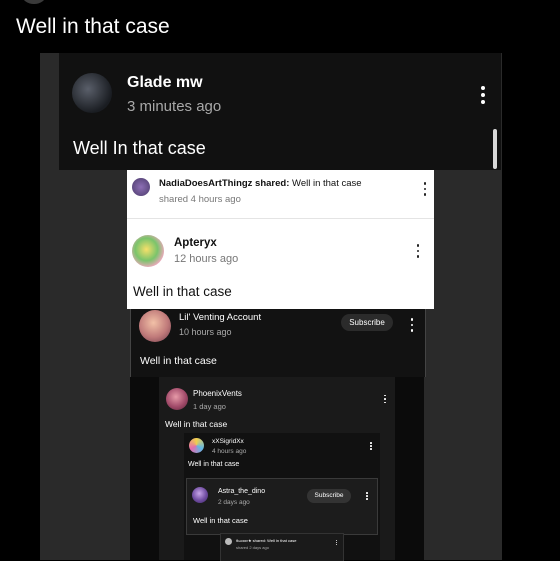  What do you see at coordinates (195, 243) in the screenshot?
I see `post-username: Apteryx` at bounding box center [195, 243].